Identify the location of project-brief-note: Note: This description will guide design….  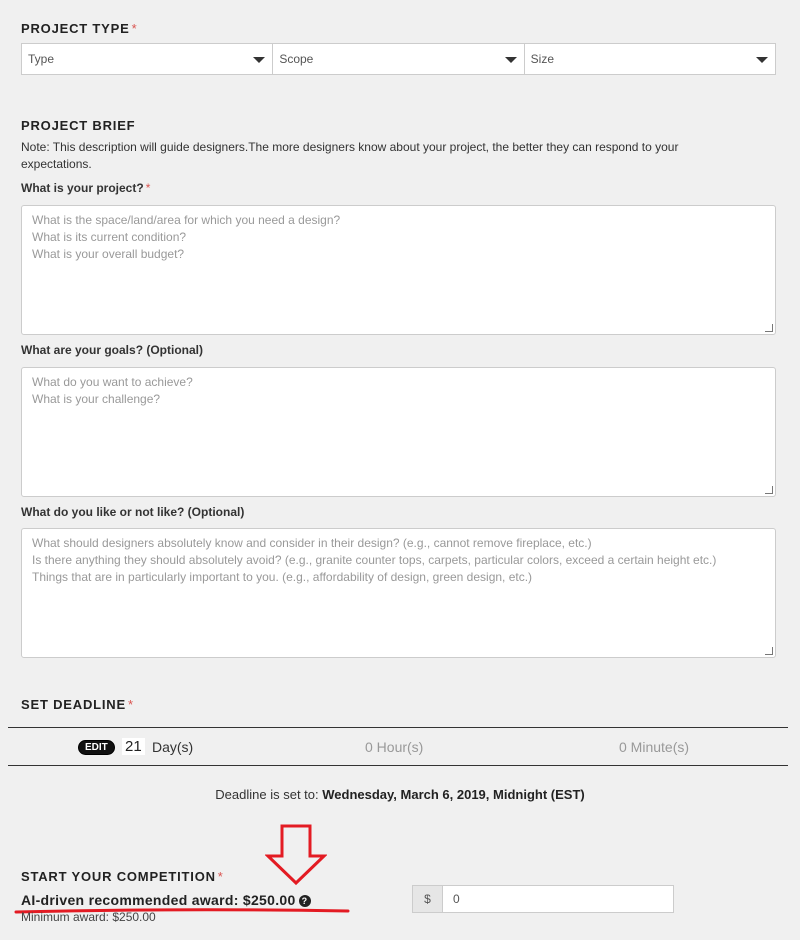
(350, 155).